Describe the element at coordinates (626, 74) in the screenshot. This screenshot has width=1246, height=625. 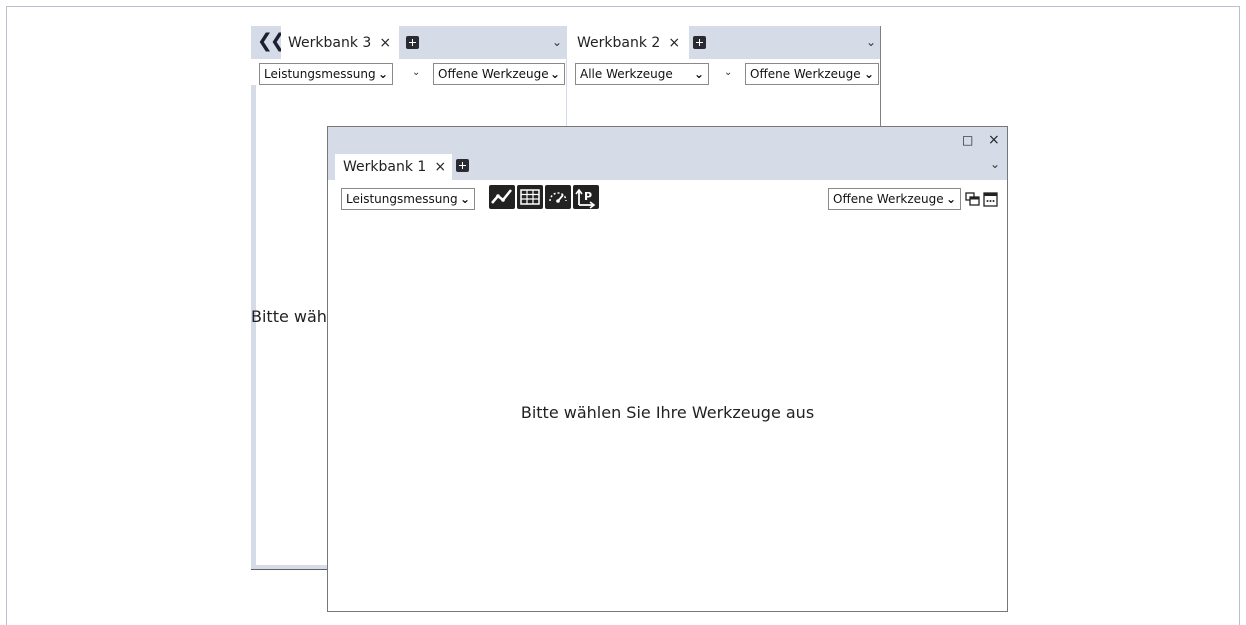
I see `select-value: Alle Werkzeuge` at that location.